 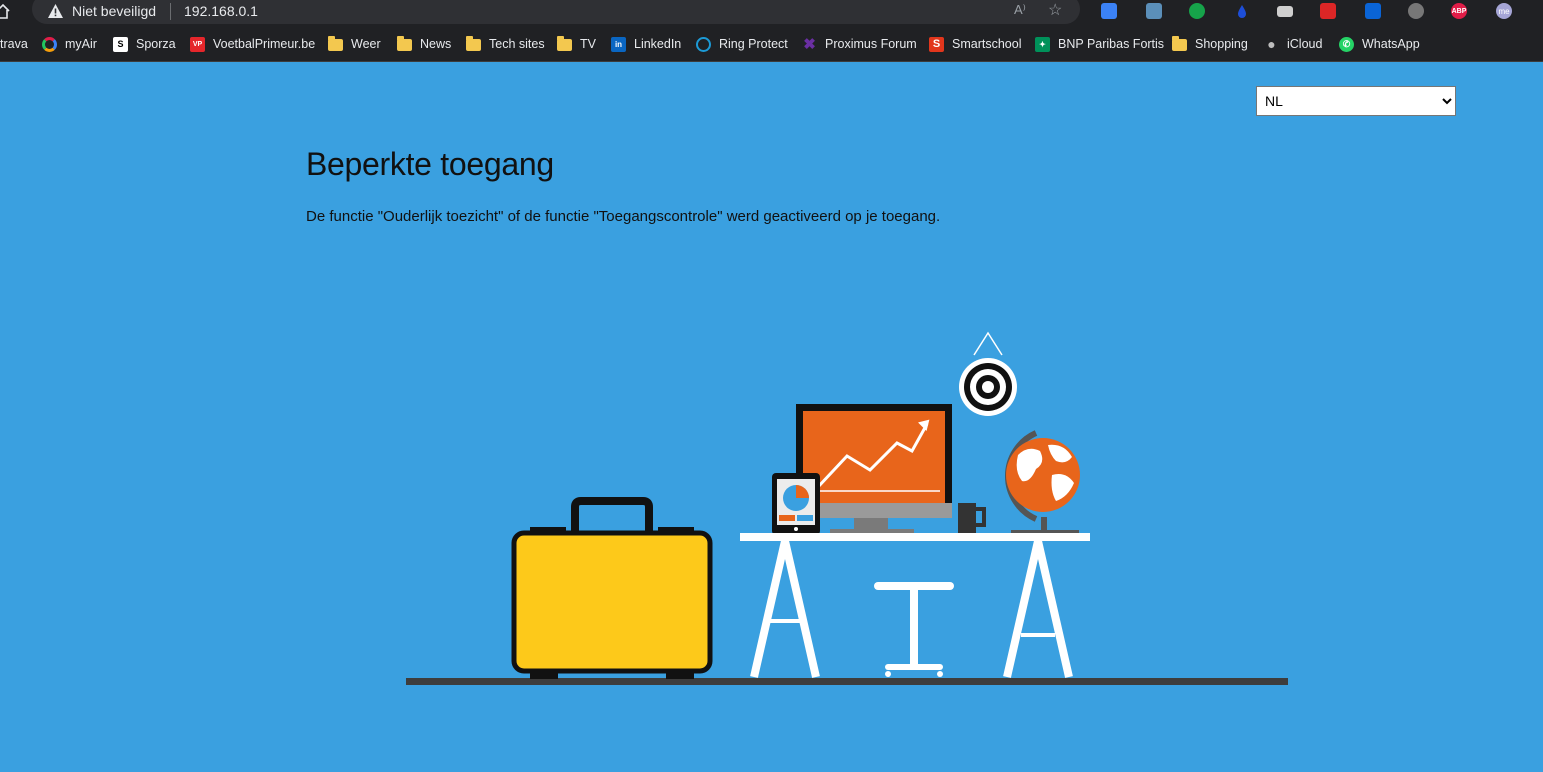 What do you see at coordinates (1111, 44) in the screenshot?
I see `bookmark-label: BNP Paribas Fortis` at bounding box center [1111, 44].